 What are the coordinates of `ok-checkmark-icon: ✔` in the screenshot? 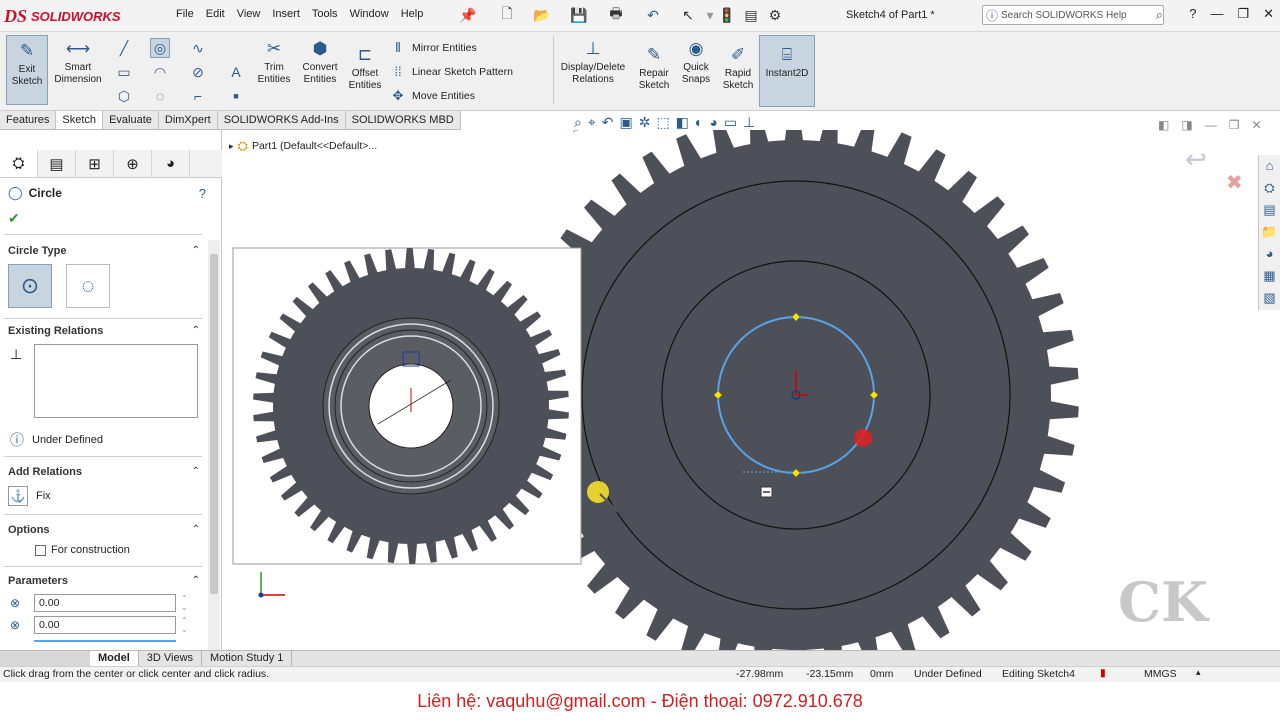 It's located at (14, 218).